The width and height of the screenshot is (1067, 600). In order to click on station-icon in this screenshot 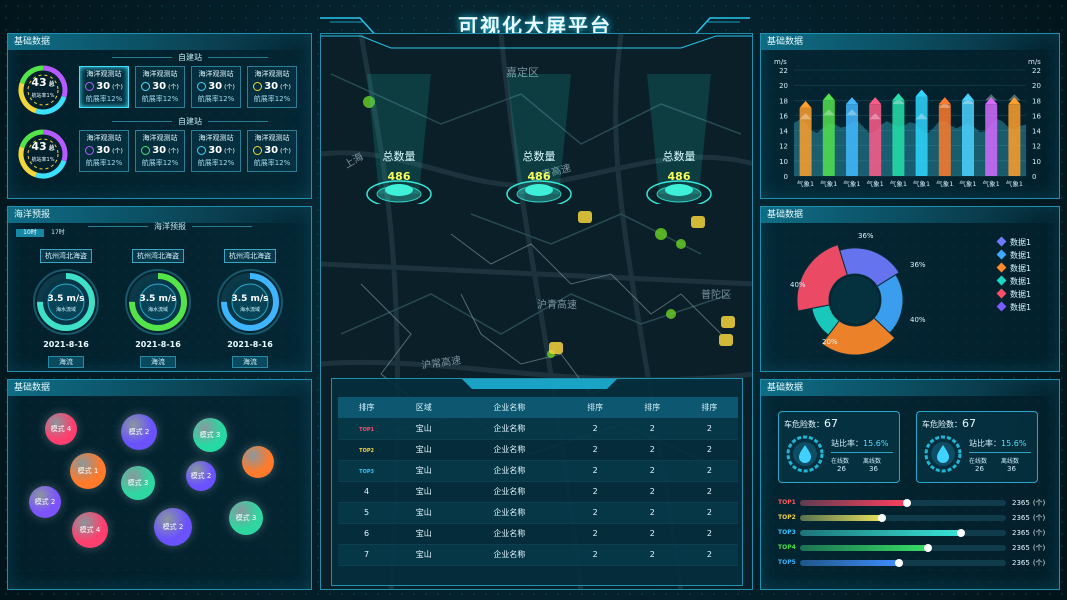, I will do `click(90, 86)`.